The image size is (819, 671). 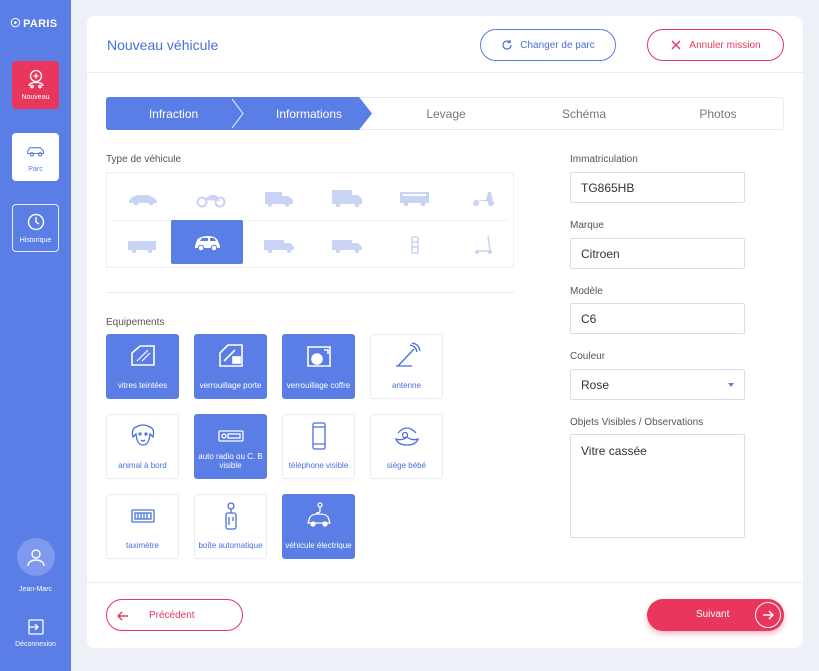 I want to click on equip-boite-automatique: boîte automatique, so click(x=230, y=526).